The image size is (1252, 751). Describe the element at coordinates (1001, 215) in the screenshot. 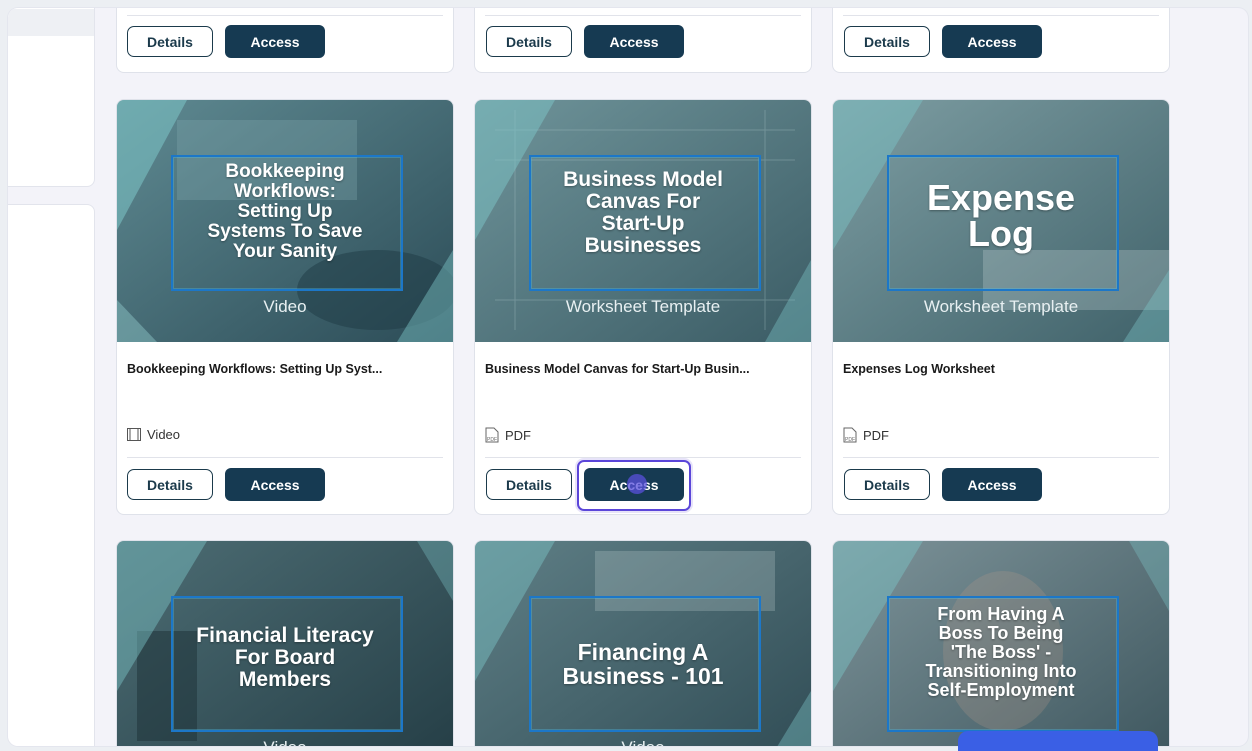

I see `thumbnail-title: Expense Log` at that location.